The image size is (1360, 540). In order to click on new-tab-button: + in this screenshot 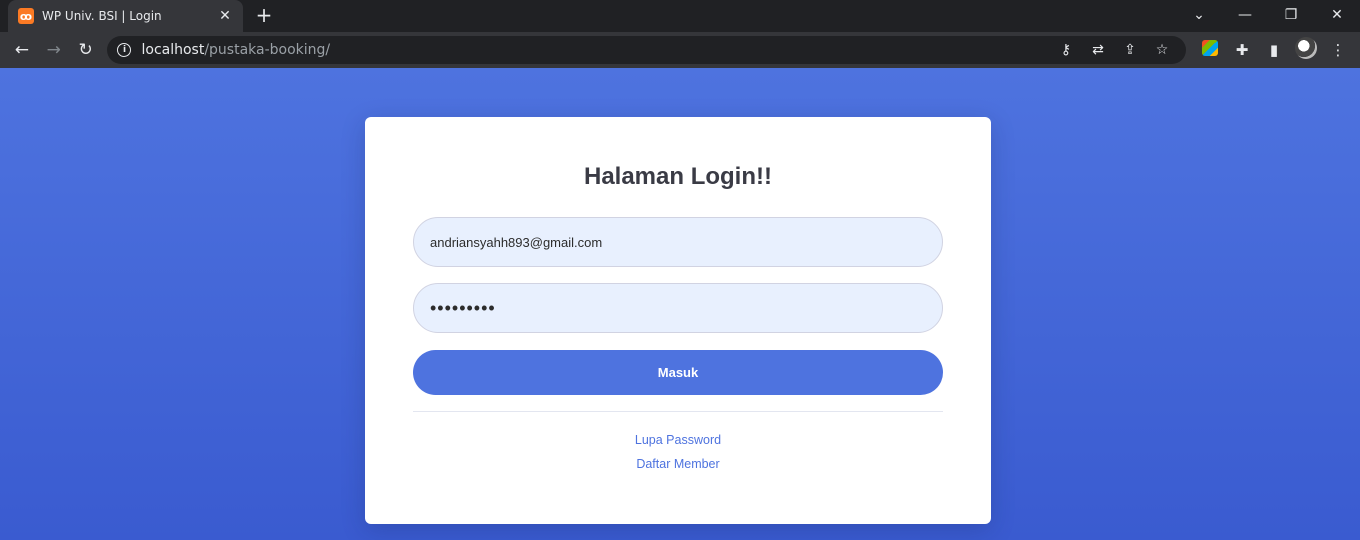, I will do `click(264, 16)`.